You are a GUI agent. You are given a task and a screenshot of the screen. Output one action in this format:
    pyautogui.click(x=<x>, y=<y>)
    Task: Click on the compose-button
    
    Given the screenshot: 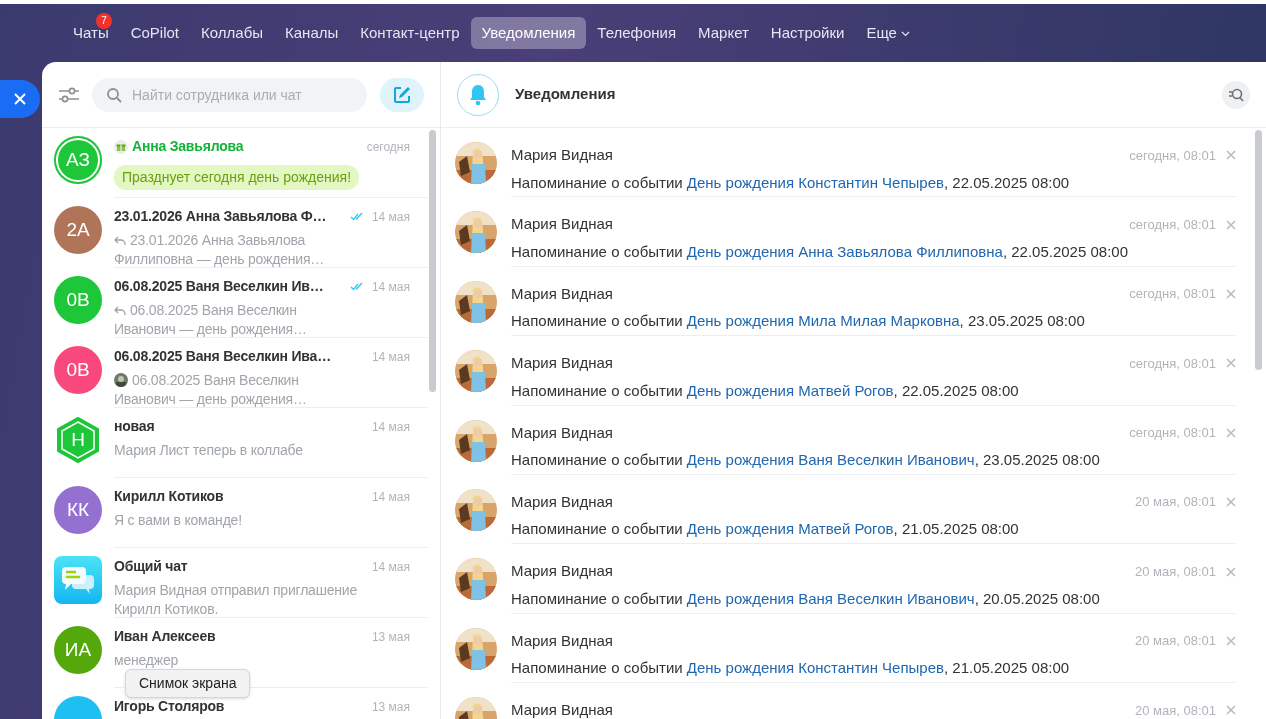 What is the action you would take?
    pyautogui.click(x=402, y=94)
    